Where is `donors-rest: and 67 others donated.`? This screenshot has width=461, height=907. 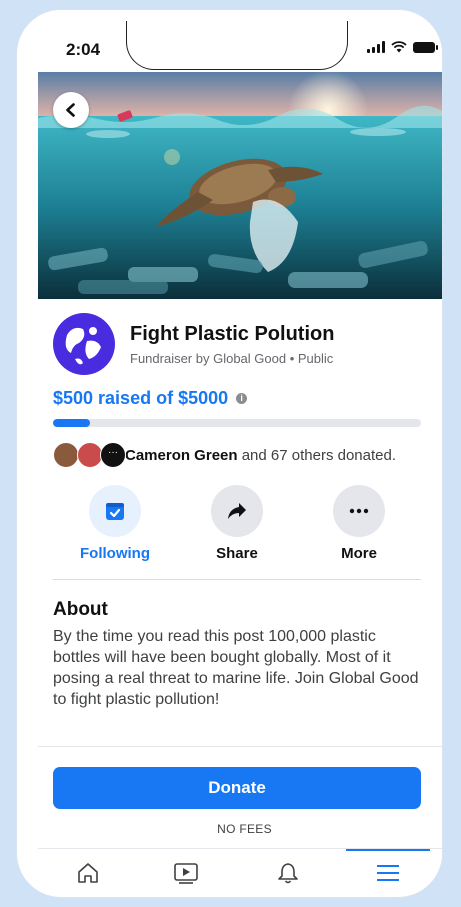
donors-rest: and 67 others donated. is located at coordinates (317, 455).